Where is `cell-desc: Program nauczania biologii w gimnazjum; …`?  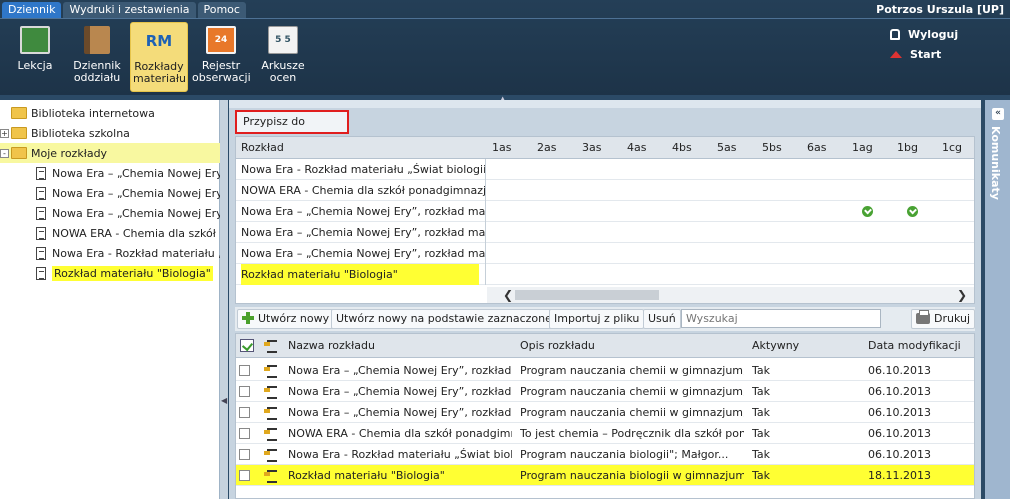 cell-desc: Program nauczania biologii w gimnazjum; … is located at coordinates (632, 475).